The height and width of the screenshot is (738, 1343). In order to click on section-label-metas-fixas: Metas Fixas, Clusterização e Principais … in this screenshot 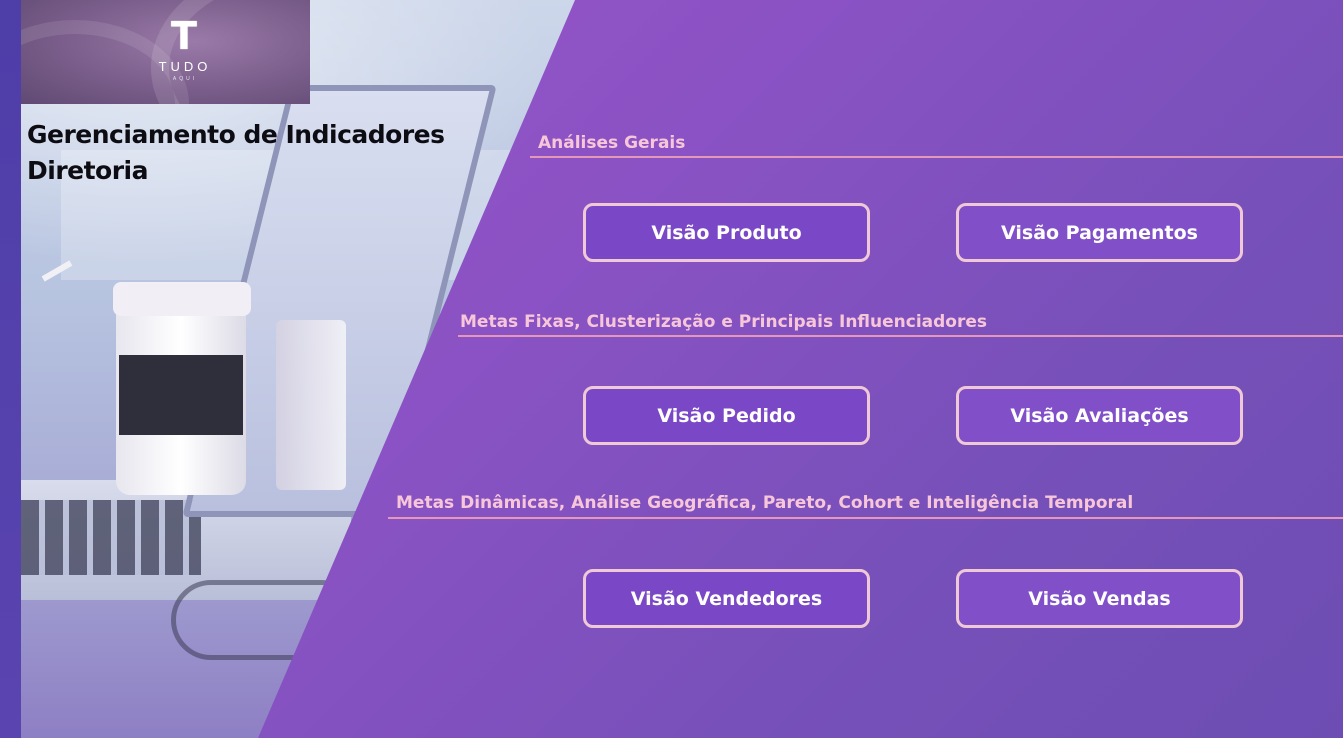, I will do `click(724, 322)`.